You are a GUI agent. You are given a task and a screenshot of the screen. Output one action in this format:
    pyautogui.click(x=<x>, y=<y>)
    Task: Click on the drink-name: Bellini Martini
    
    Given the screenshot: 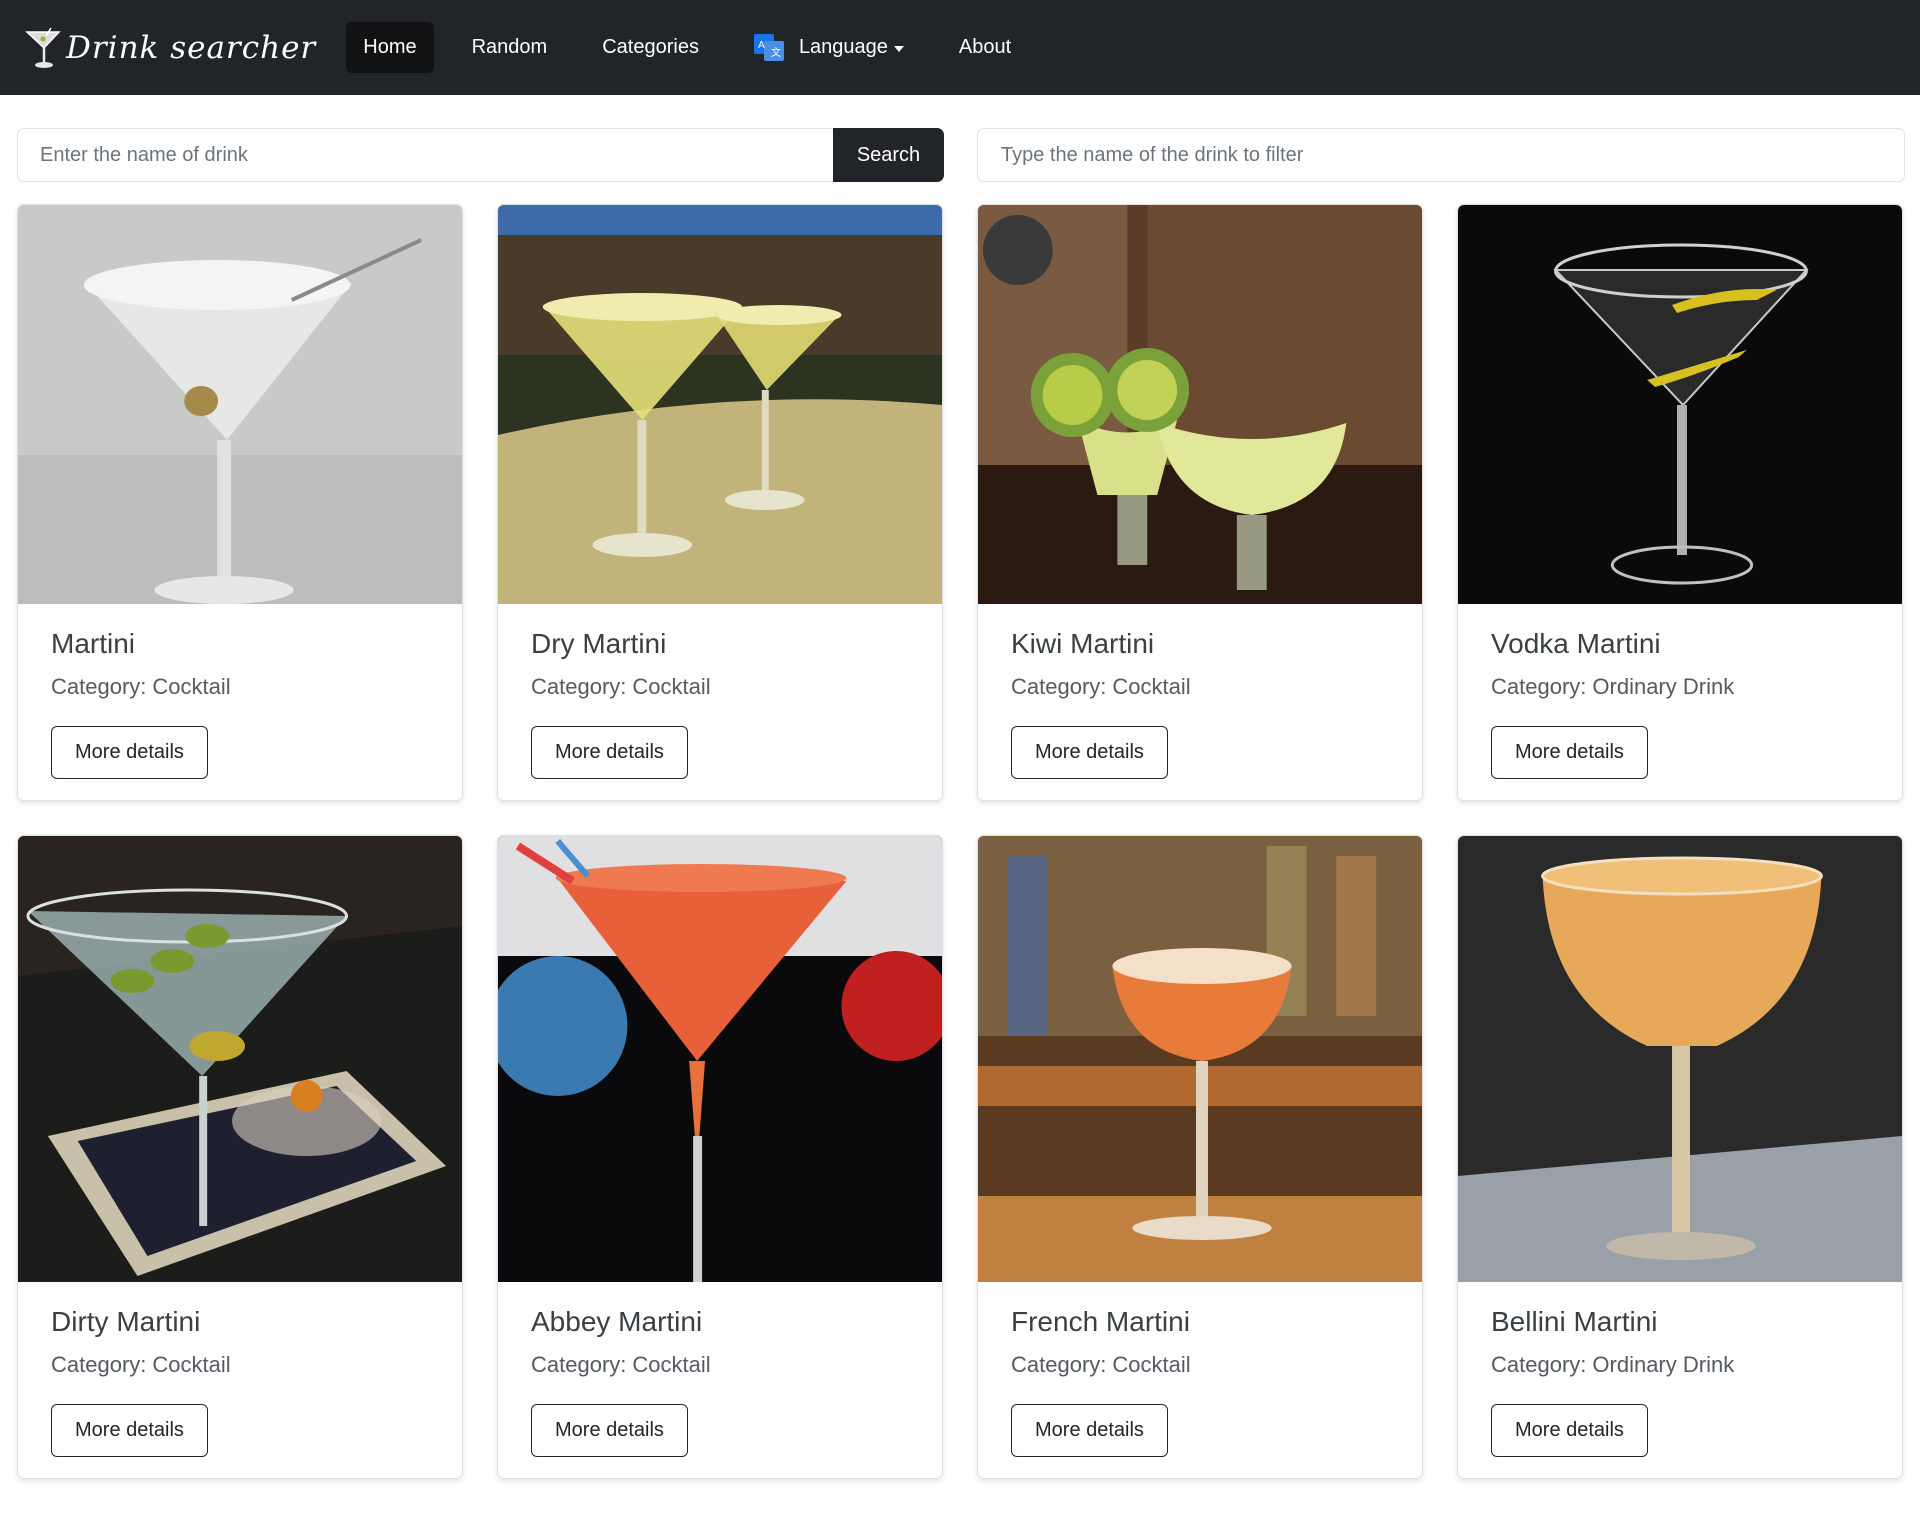 What is the action you would take?
    pyautogui.click(x=1574, y=1321)
    